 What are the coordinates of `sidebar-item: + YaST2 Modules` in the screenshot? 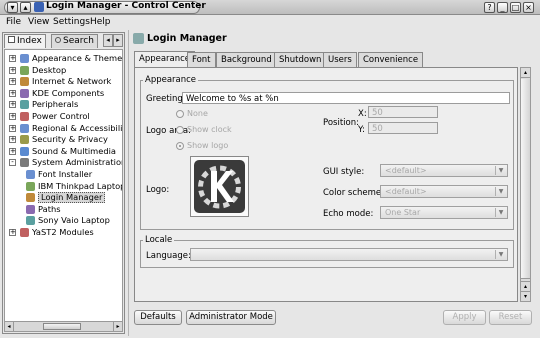 It's located at (63, 232).